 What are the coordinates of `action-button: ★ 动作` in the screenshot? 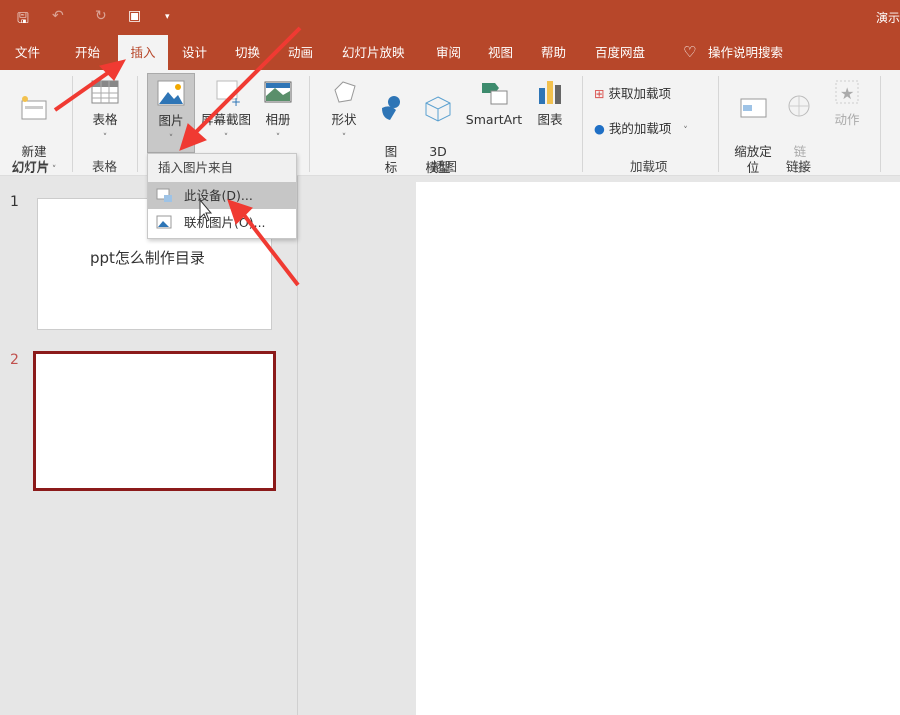 It's located at (847, 103).